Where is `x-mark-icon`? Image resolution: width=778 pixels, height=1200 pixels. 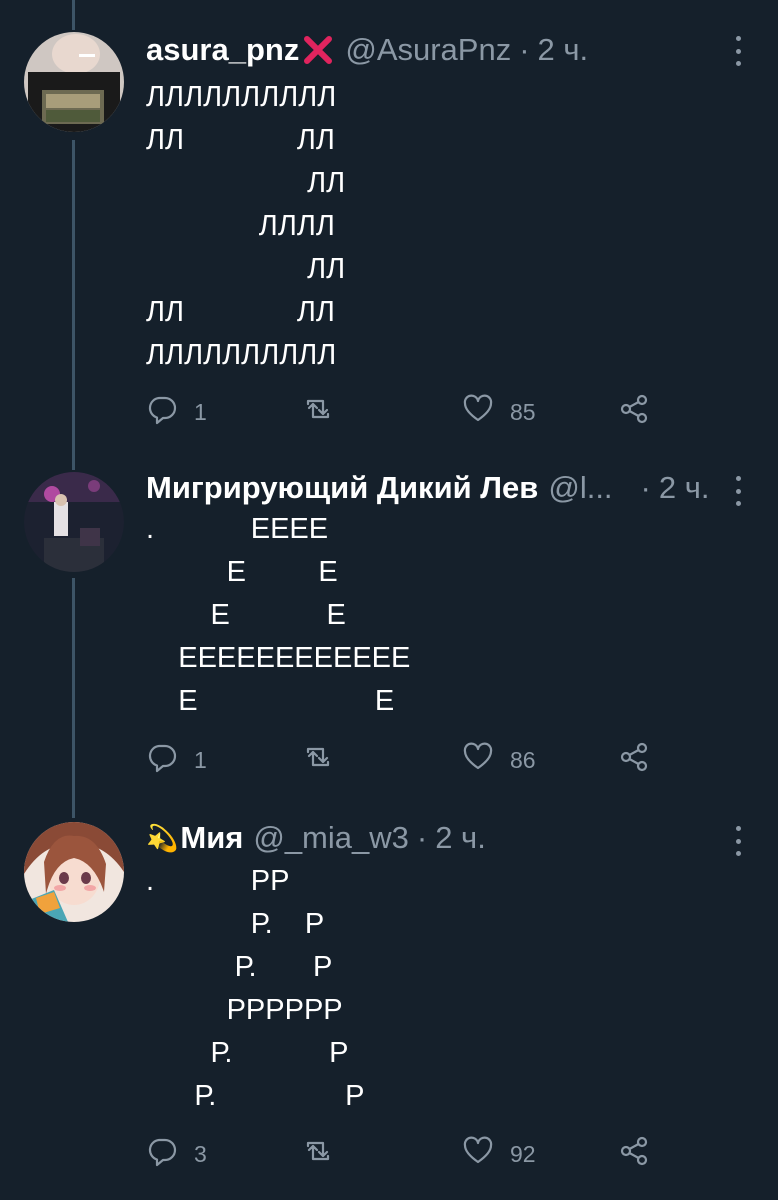
x-mark-icon is located at coordinates (318, 50).